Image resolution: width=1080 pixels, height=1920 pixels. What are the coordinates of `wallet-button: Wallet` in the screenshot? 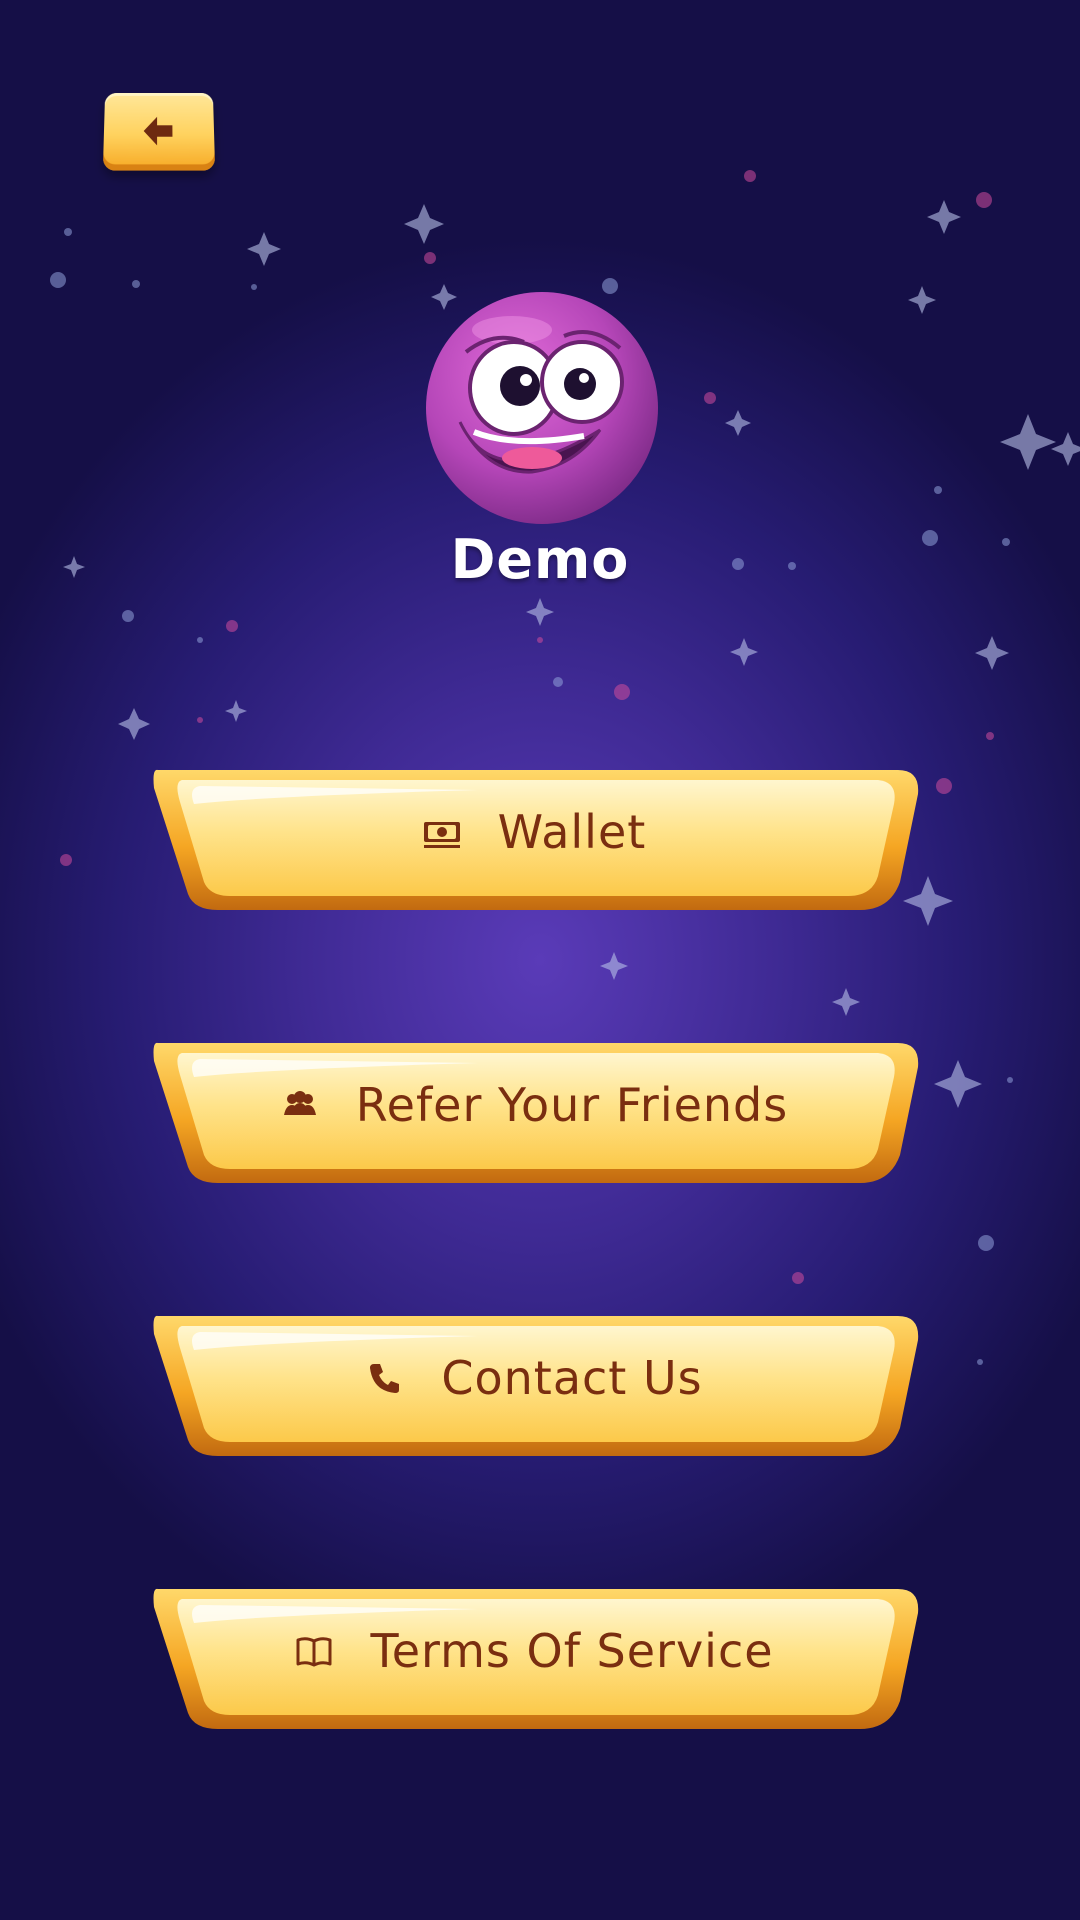 It's located at (534, 836).